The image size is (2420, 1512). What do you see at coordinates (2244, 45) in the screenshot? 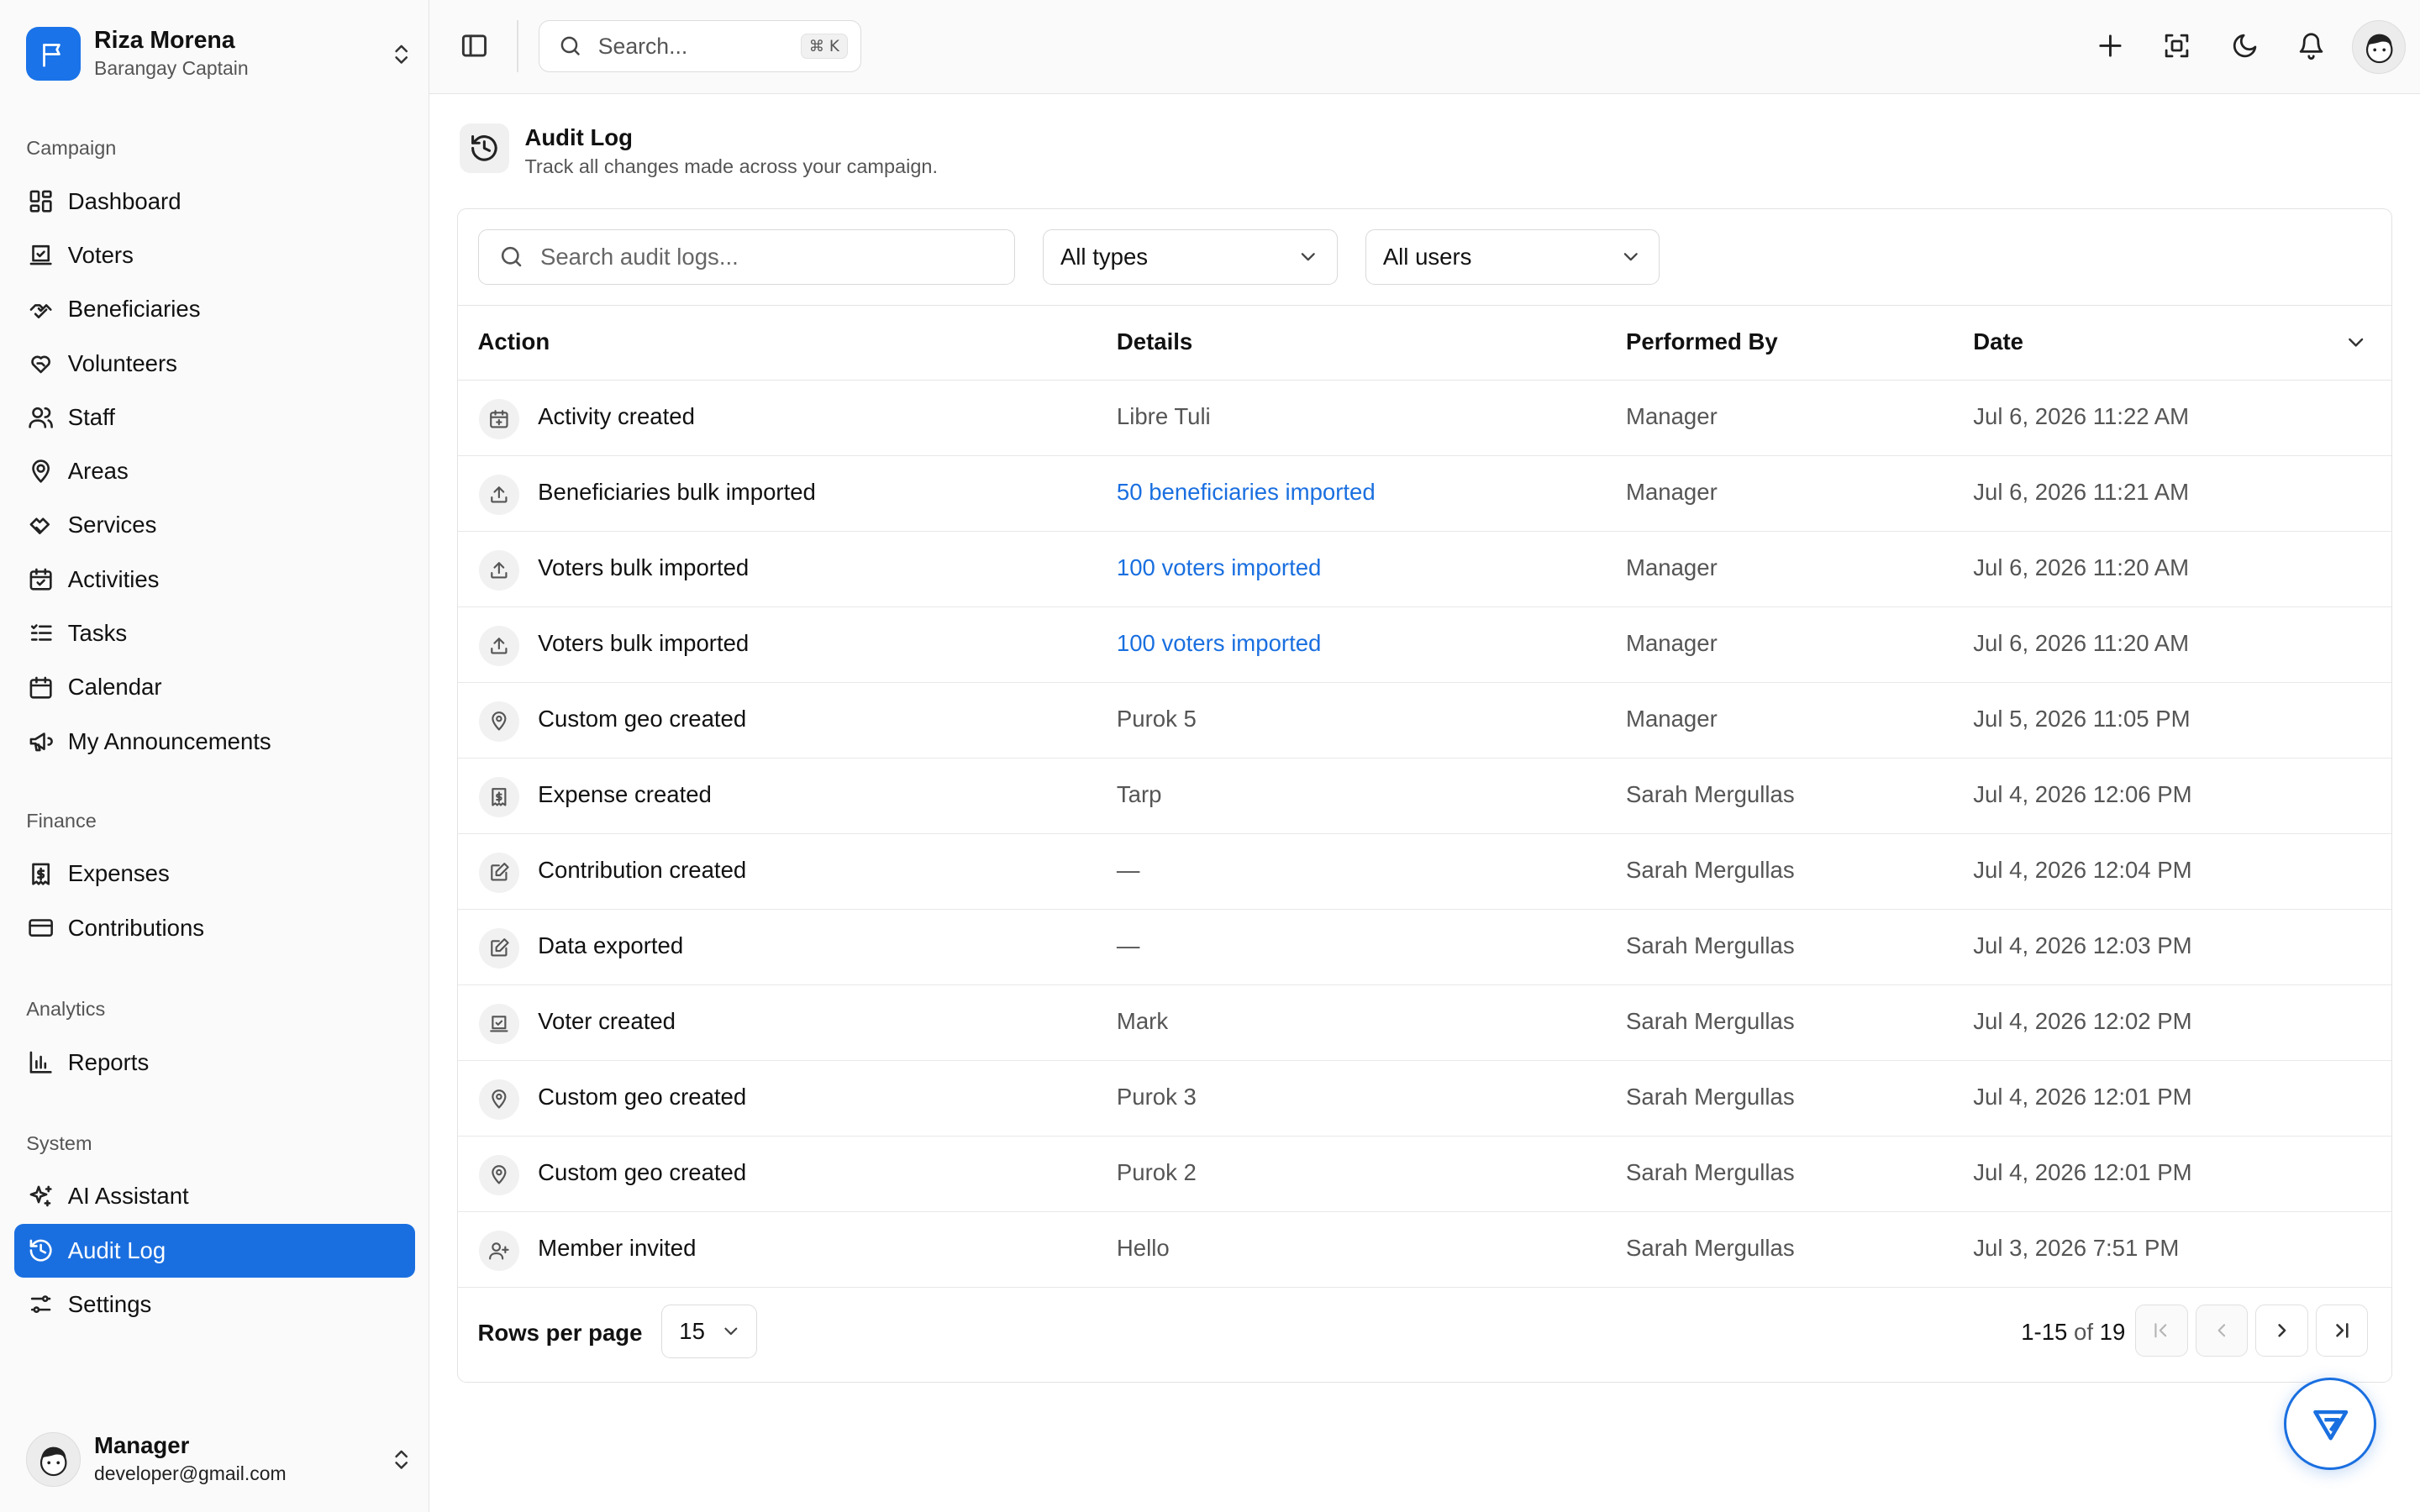
I see `moon-icon` at bounding box center [2244, 45].